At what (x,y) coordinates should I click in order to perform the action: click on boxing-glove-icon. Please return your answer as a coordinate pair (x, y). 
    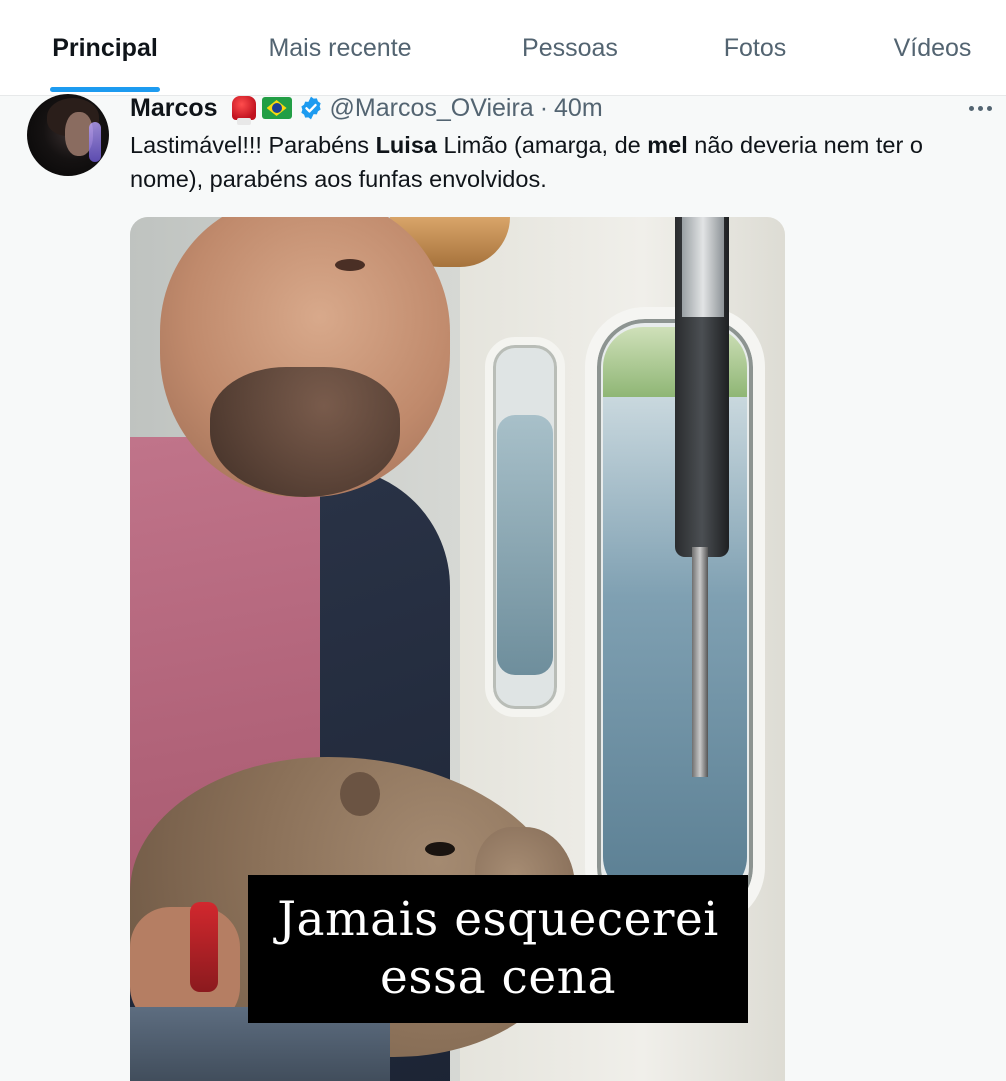
    Looking at the image, I should click on (243, 110).